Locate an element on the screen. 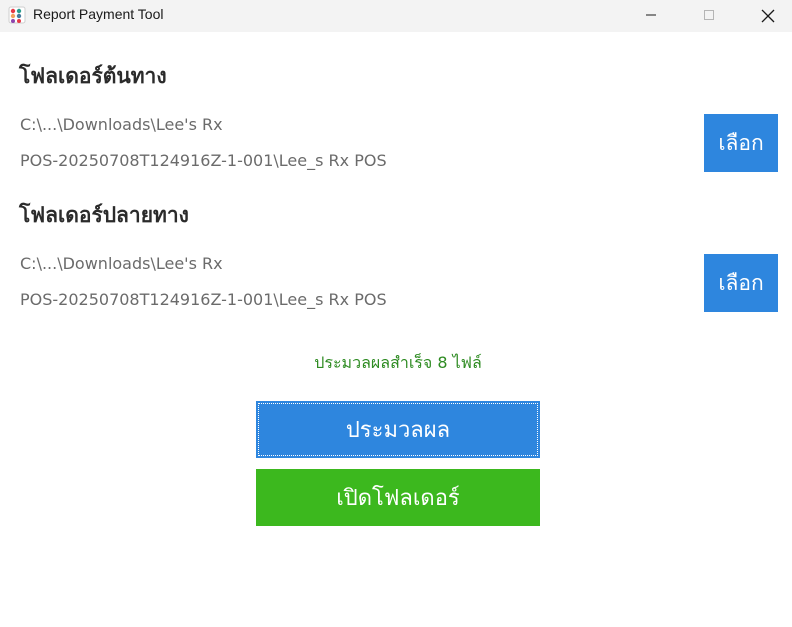  open-folder-button-label: เปิดโฟลเดอร์ is located at coordinates (398, 498).